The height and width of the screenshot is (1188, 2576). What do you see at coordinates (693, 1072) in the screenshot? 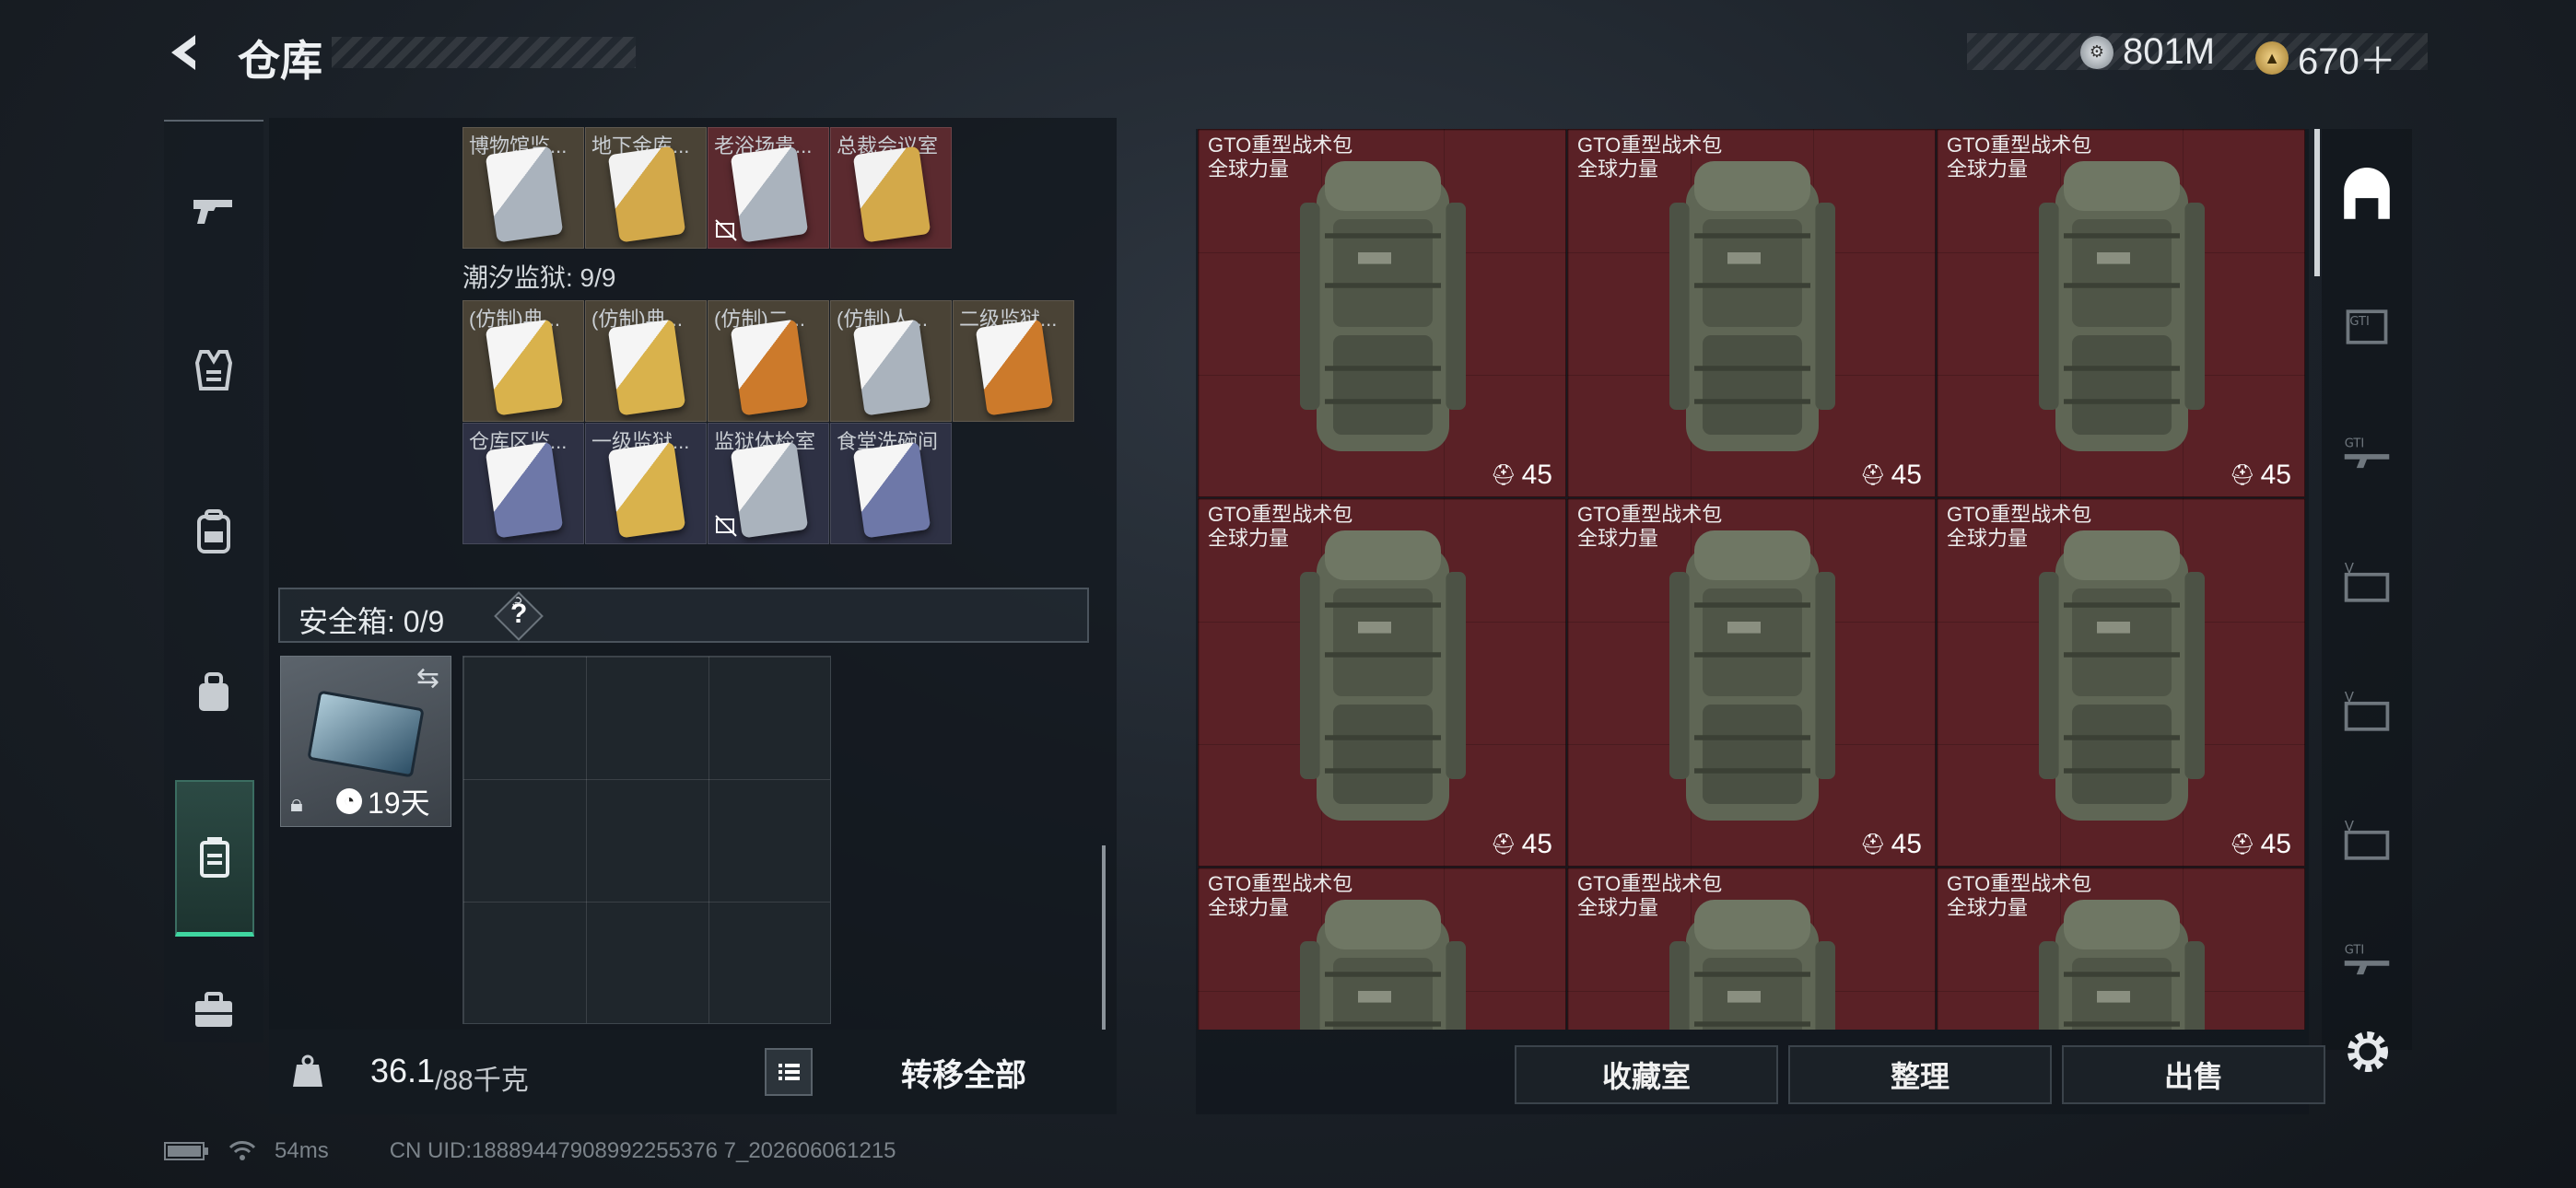
I see `weight-bar: 36.1 /88千克 转移全部` at bounding box center [693, 1072].